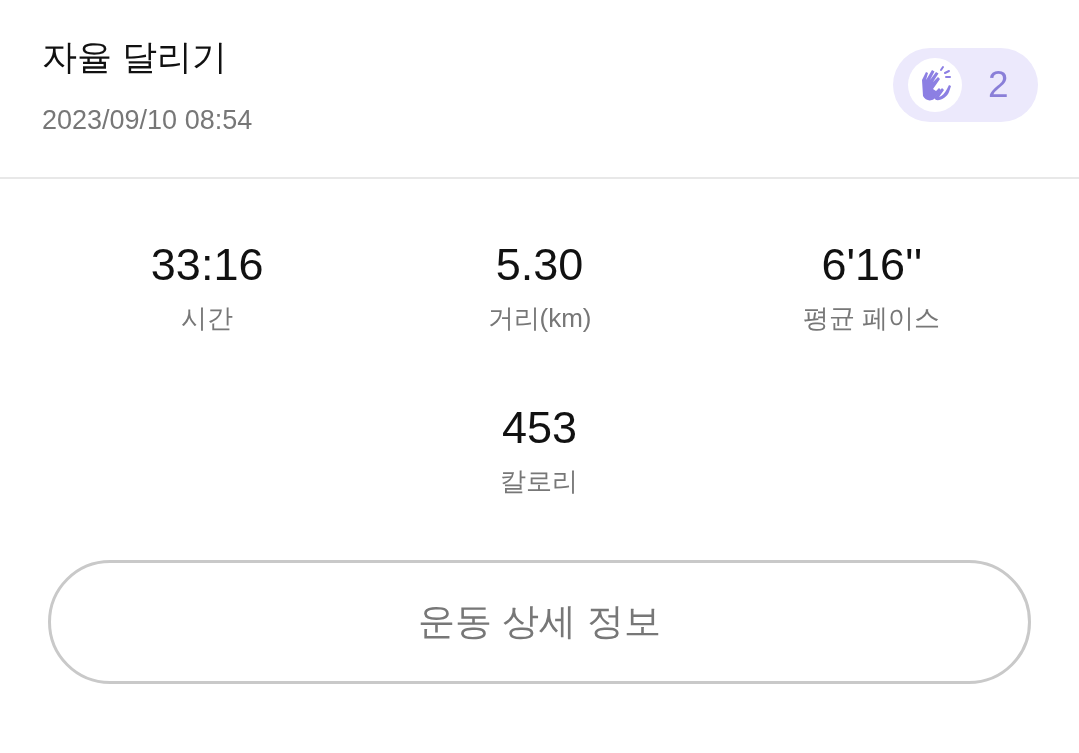 This screenshot has height=753, width=1079. I want to click on stat-value: 5.30, so click(539, 265).